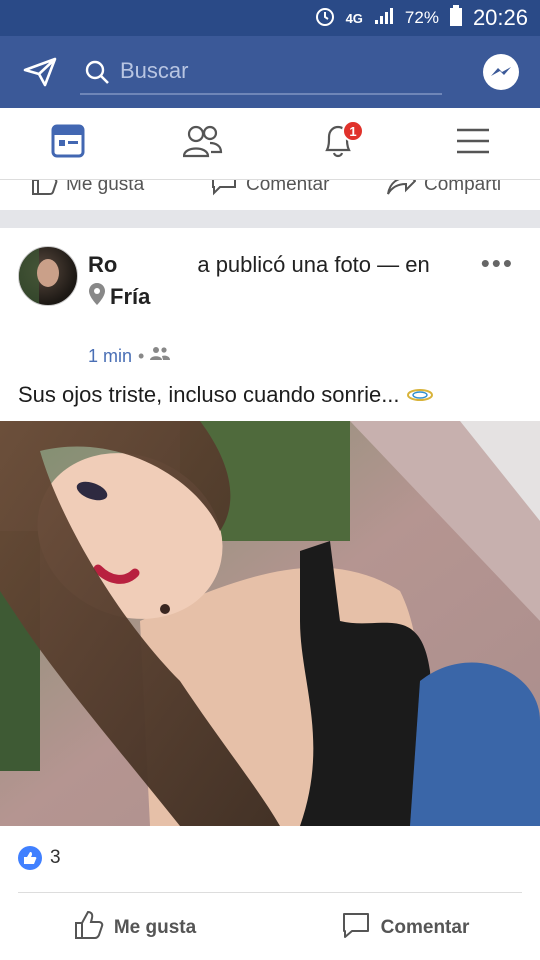 The image size is (540, 960). What do you see at coordinates (270, 219) in the screenshot?
I see `feed-separator` at bounding box center [270, 219].